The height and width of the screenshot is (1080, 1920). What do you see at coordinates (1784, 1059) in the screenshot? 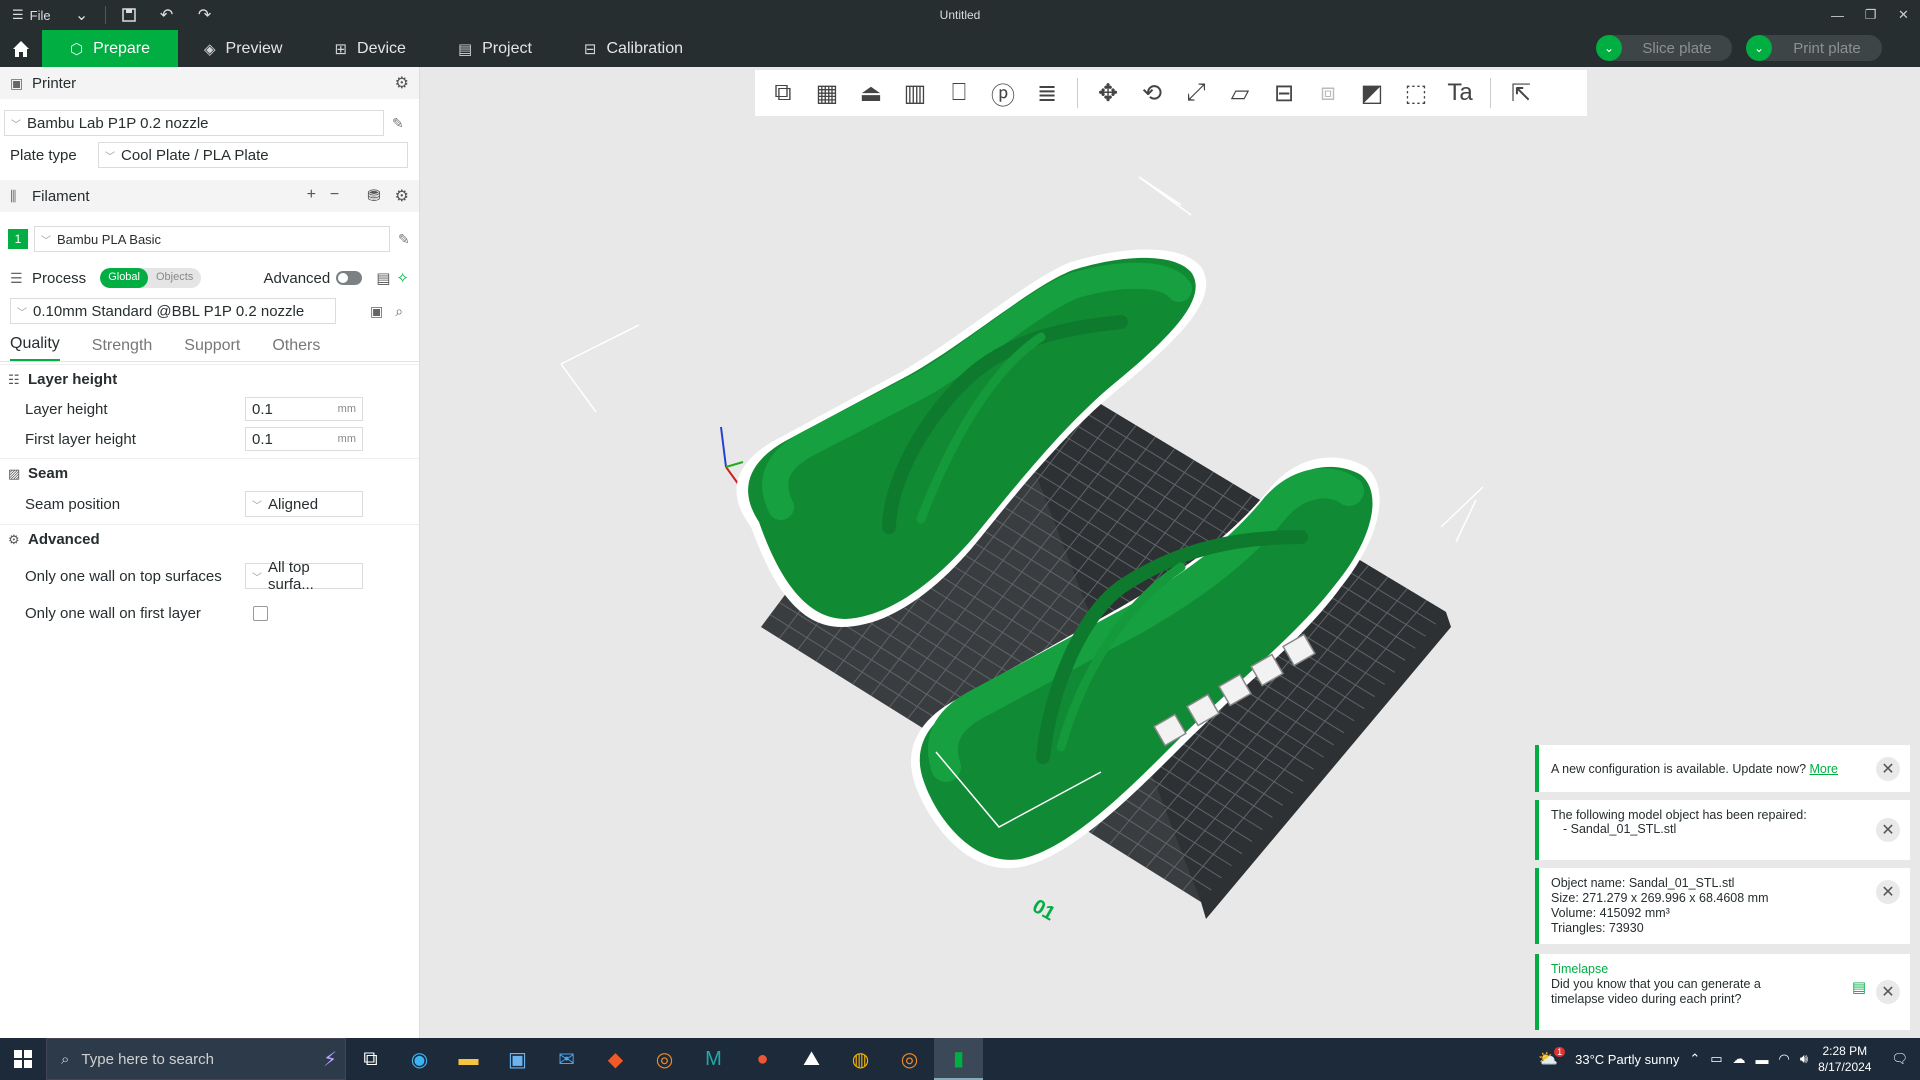
I see `wifi-icon: ◠` at bounding box center [1784, 1059].